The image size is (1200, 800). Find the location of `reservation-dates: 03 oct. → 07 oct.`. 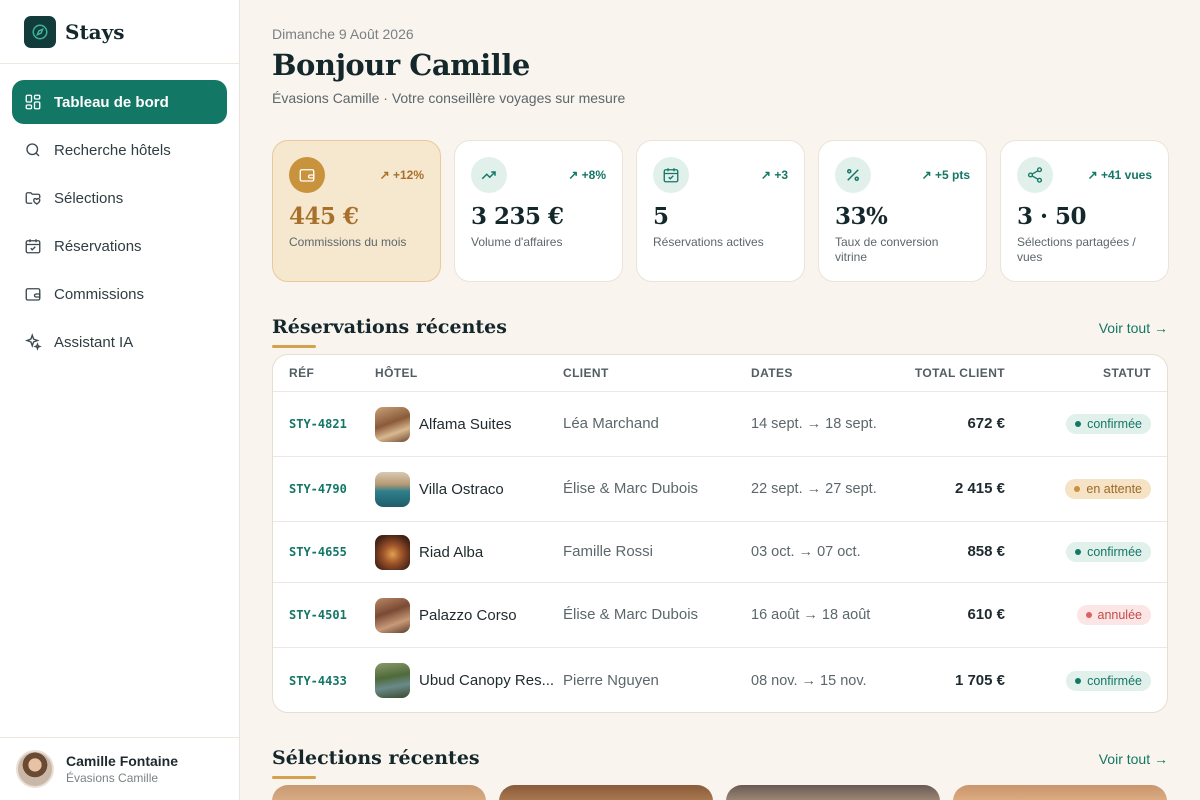

reservation-dates: 03 oct. → 07 oct. is located at coordinates (806, 552).